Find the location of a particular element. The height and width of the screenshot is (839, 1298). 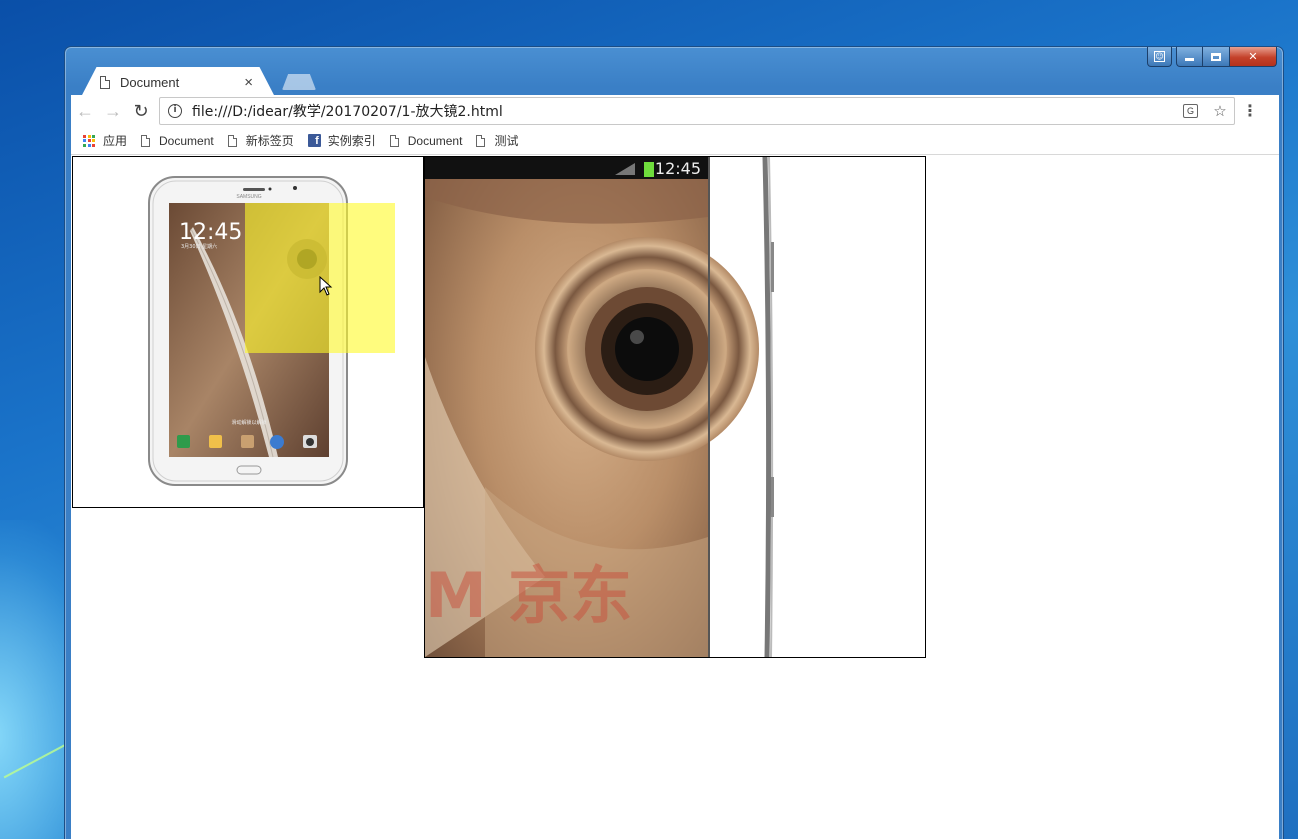

info-icon: i is located at coordinates (175, 111).